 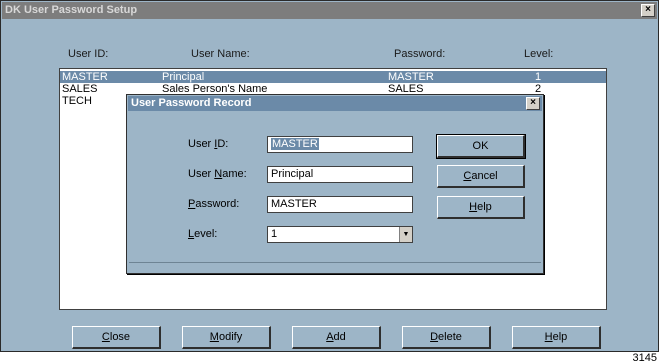 I want to click on table-row: MASTER Principal MASTER 1, so click(x=333, y=77).